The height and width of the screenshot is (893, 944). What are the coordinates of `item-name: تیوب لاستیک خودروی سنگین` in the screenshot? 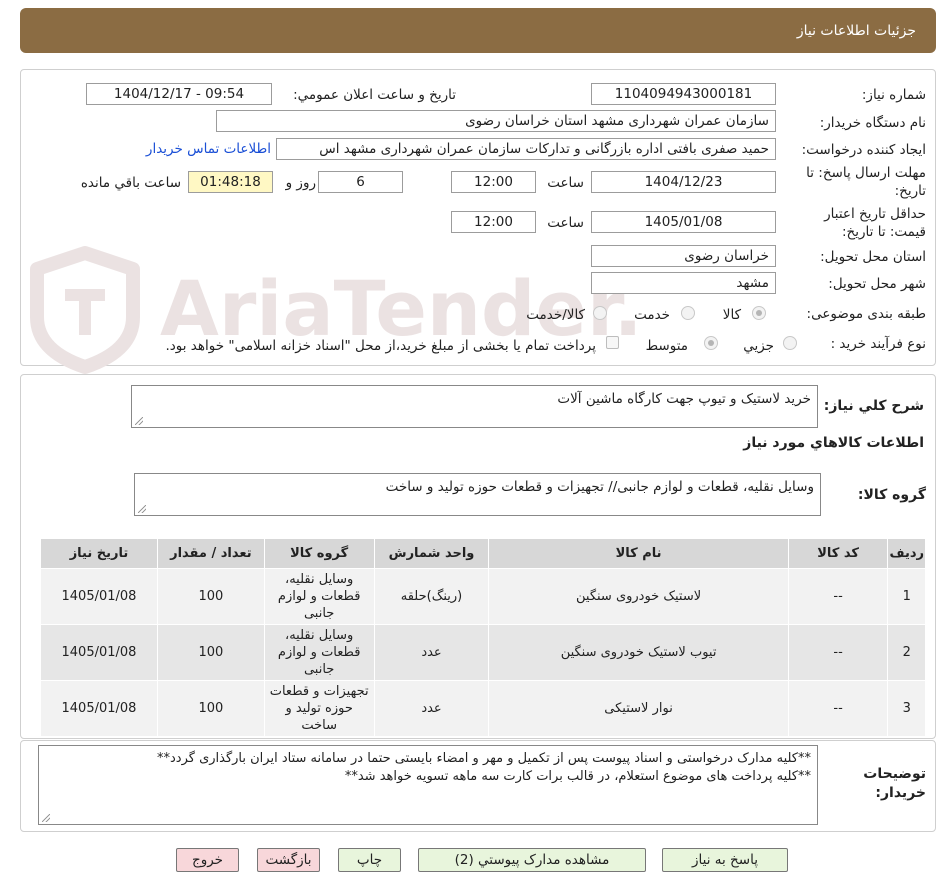 It's located at (638, 652).